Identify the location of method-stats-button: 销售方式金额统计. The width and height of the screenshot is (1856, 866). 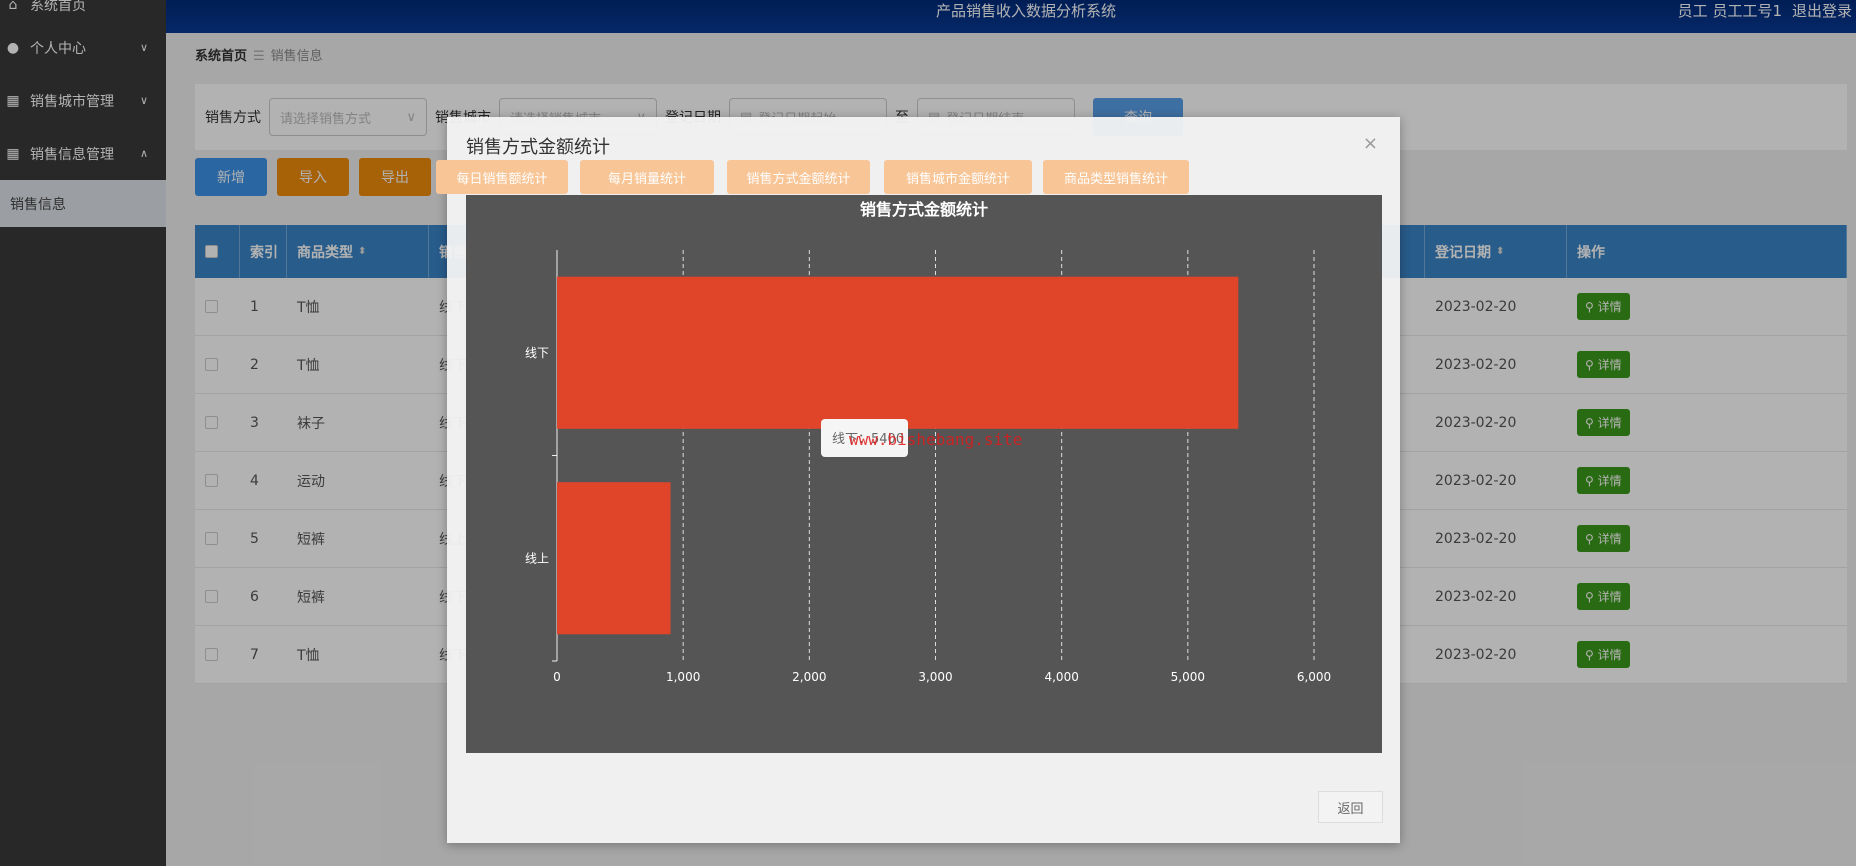
(798, 177).